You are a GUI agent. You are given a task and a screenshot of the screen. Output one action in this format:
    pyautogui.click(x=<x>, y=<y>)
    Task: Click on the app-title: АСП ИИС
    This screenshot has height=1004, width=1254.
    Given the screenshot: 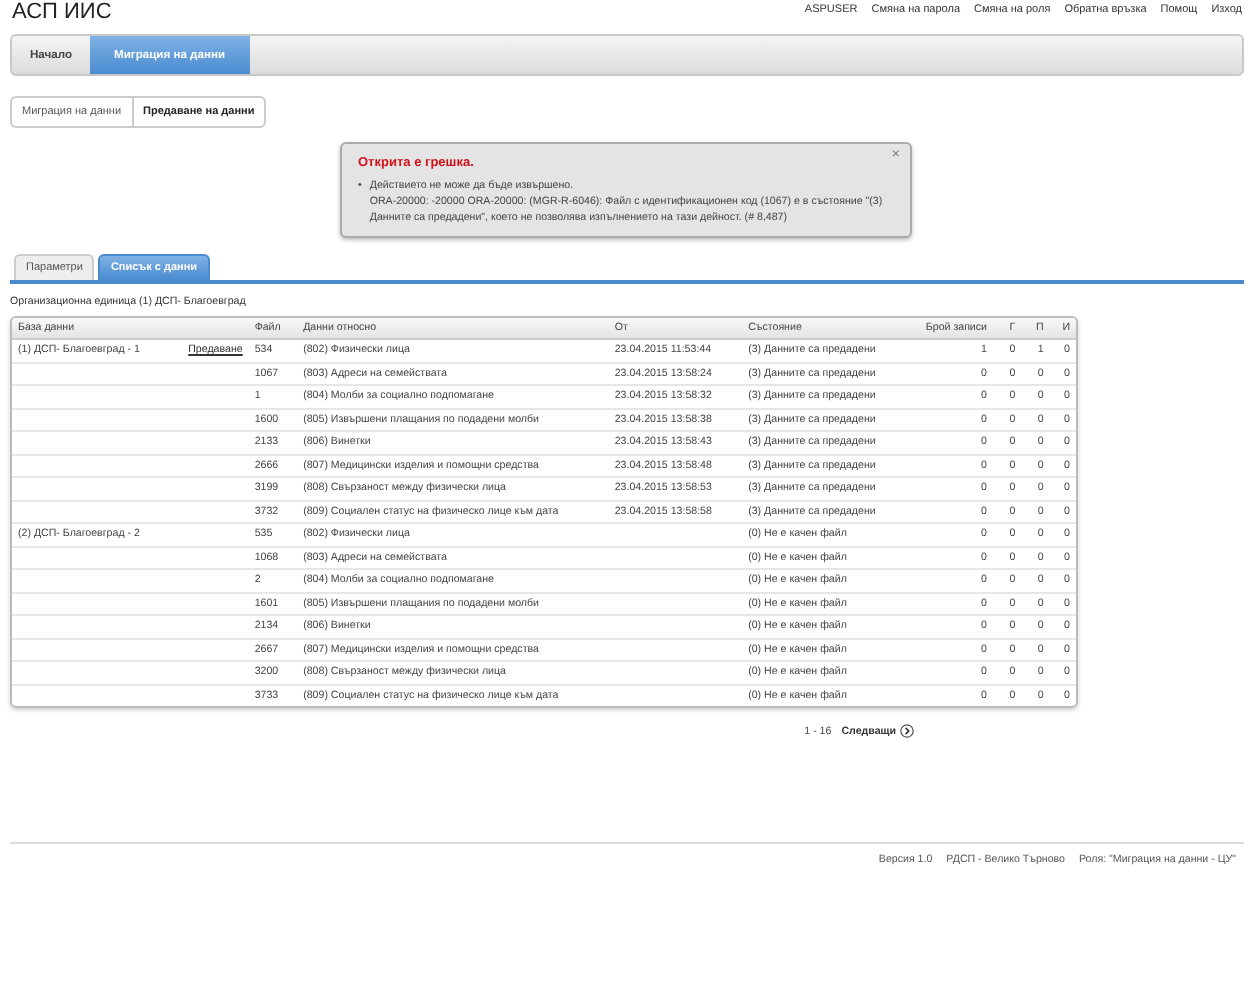 What is the action you would take?
    pyautogui.click(x=62, y=12)
    